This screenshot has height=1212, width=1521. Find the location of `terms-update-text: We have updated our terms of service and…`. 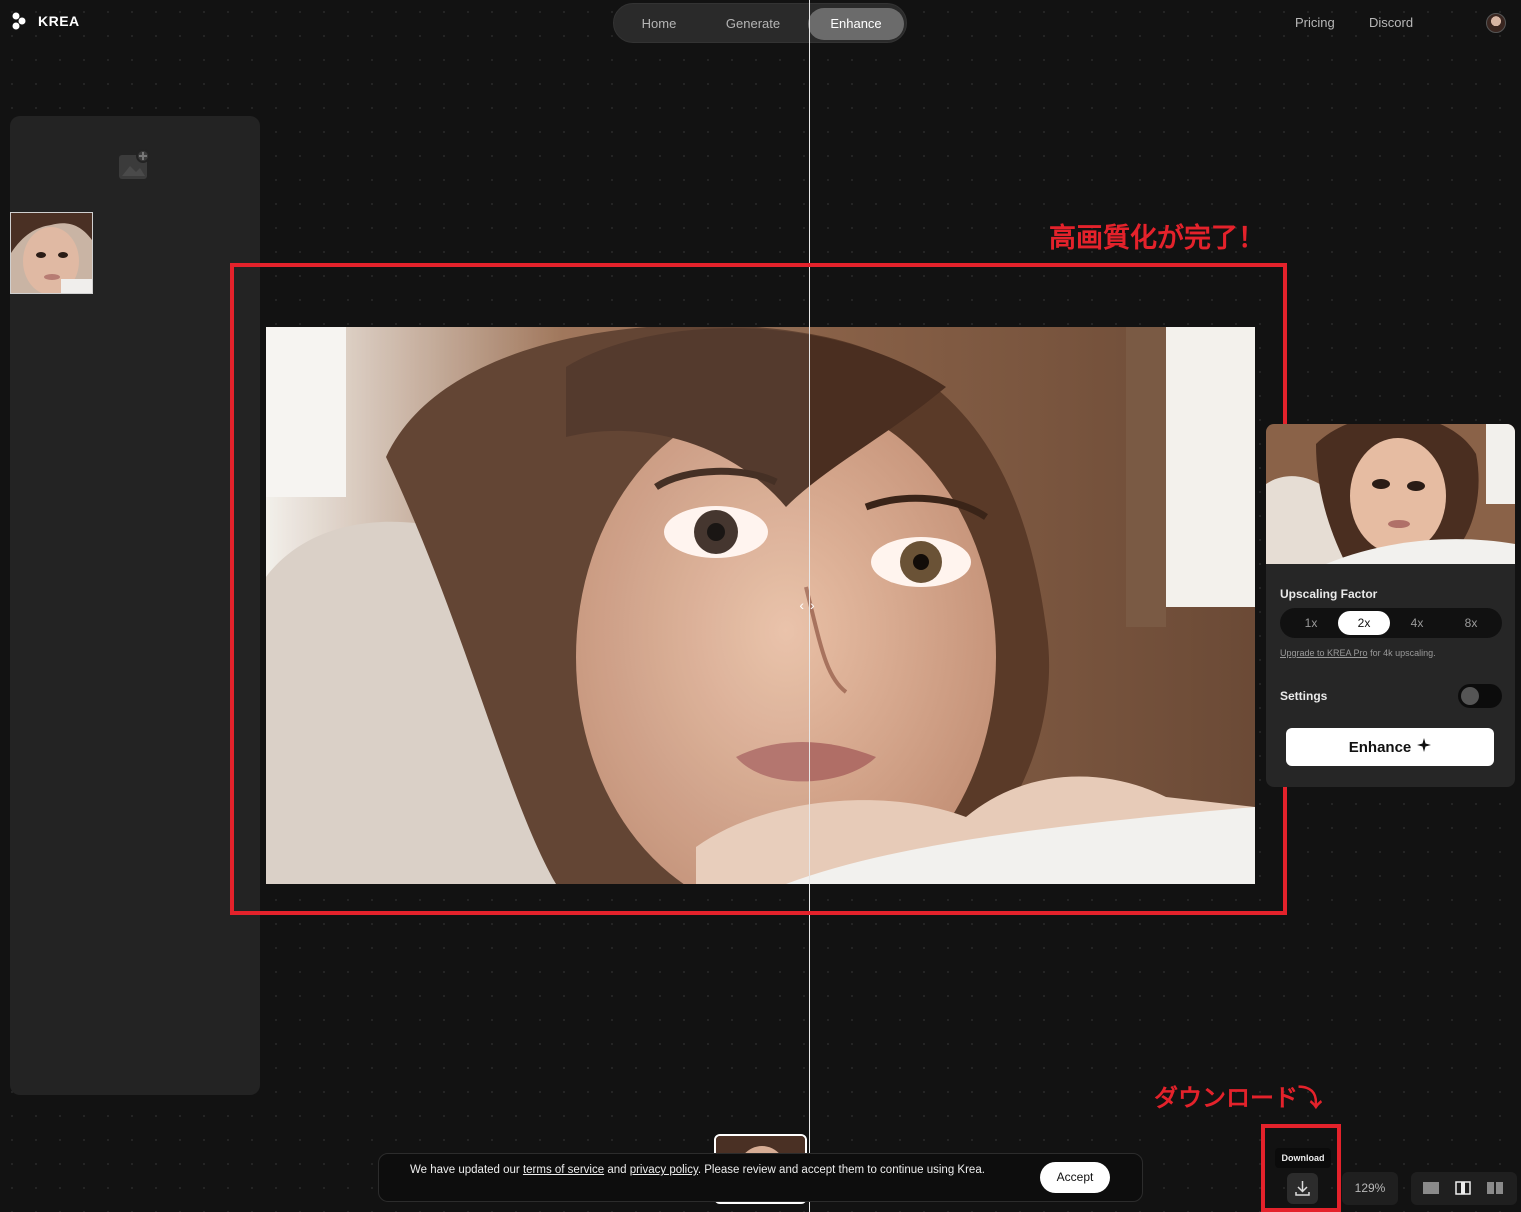

terms-update-text: We have updated our terms of service and… is located at coordinates (710, 1170).